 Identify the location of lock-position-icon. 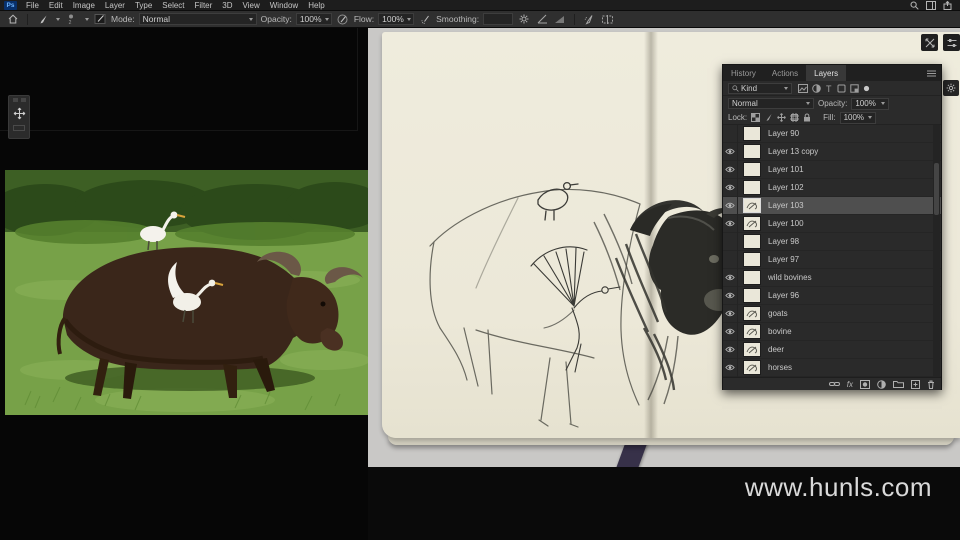
(781, 117).